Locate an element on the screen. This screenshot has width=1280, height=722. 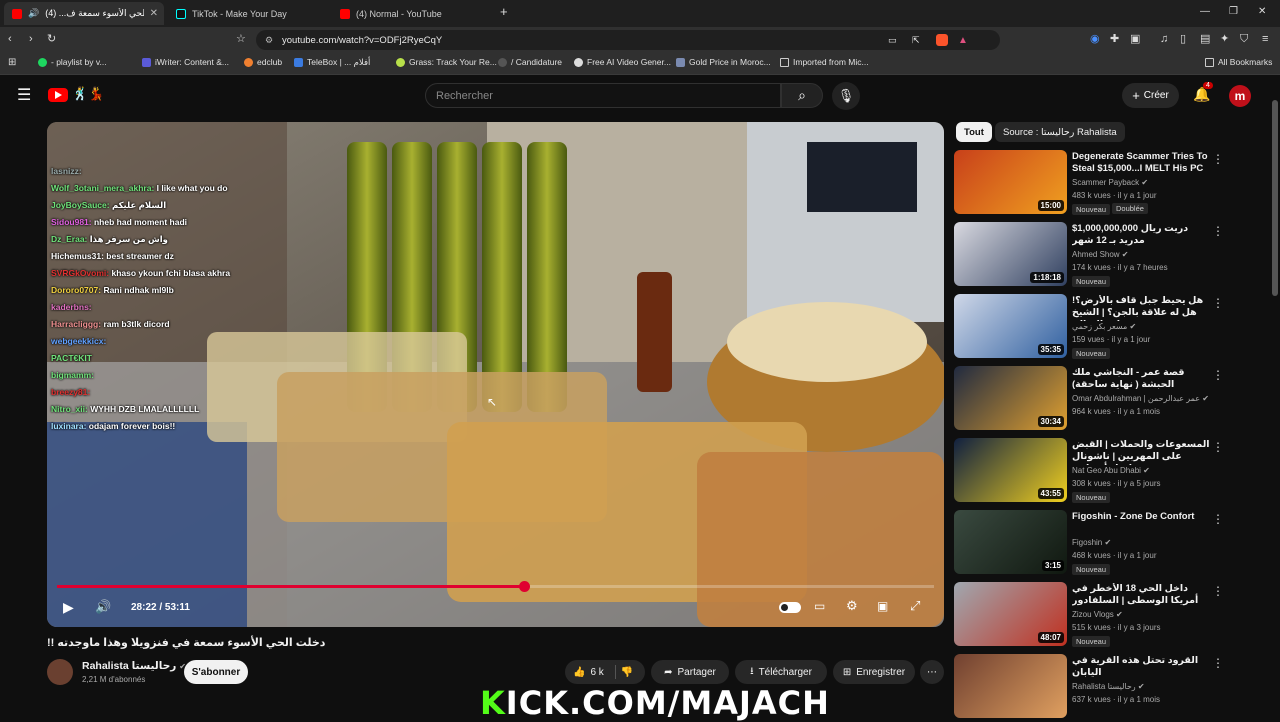
chip-all: Tout is located at coordinates (974, 132).